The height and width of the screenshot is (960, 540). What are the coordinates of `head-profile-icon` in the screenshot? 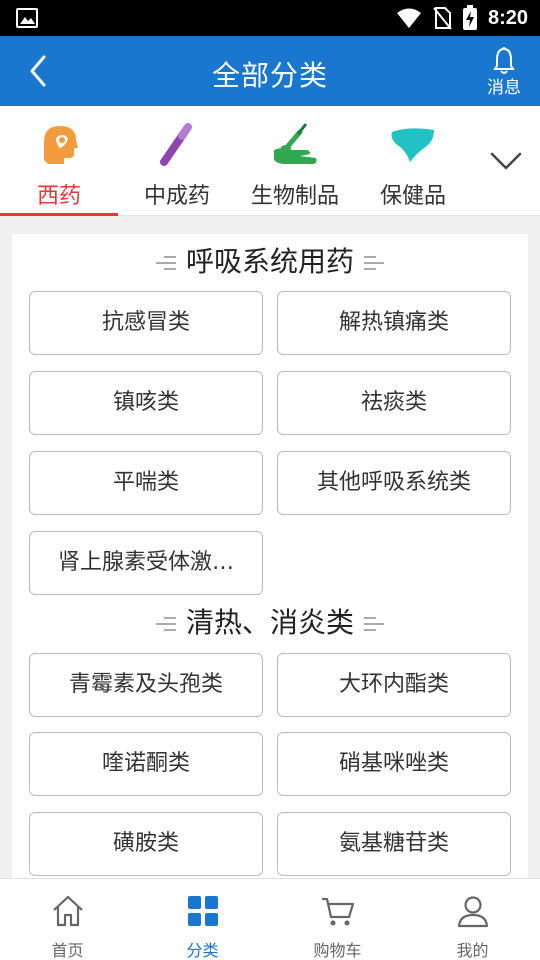 It's located at (61, 145).